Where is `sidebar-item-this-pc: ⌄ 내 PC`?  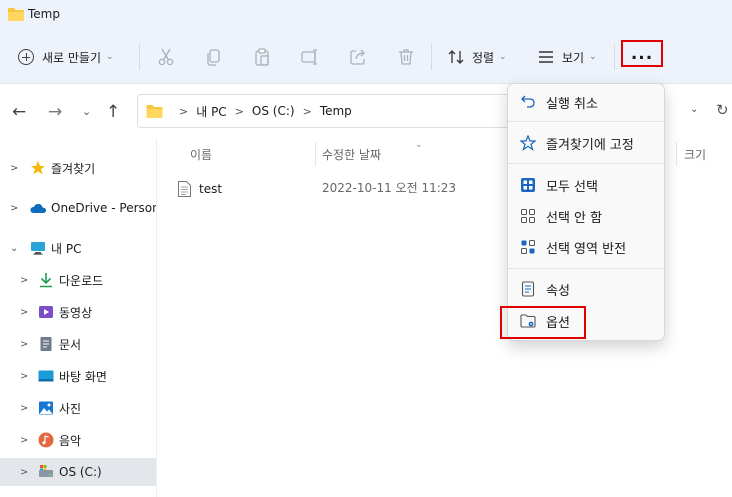 sidebar-item-this-pc: ⌄ 내 PC is located at coordinates (78, 248).